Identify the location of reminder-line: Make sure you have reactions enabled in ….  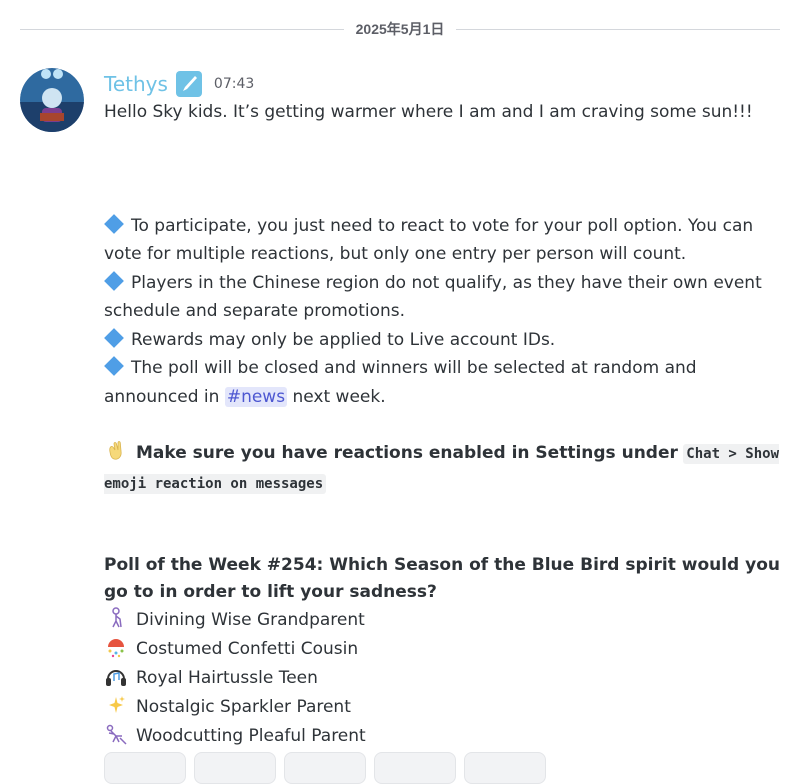
(444, 468).